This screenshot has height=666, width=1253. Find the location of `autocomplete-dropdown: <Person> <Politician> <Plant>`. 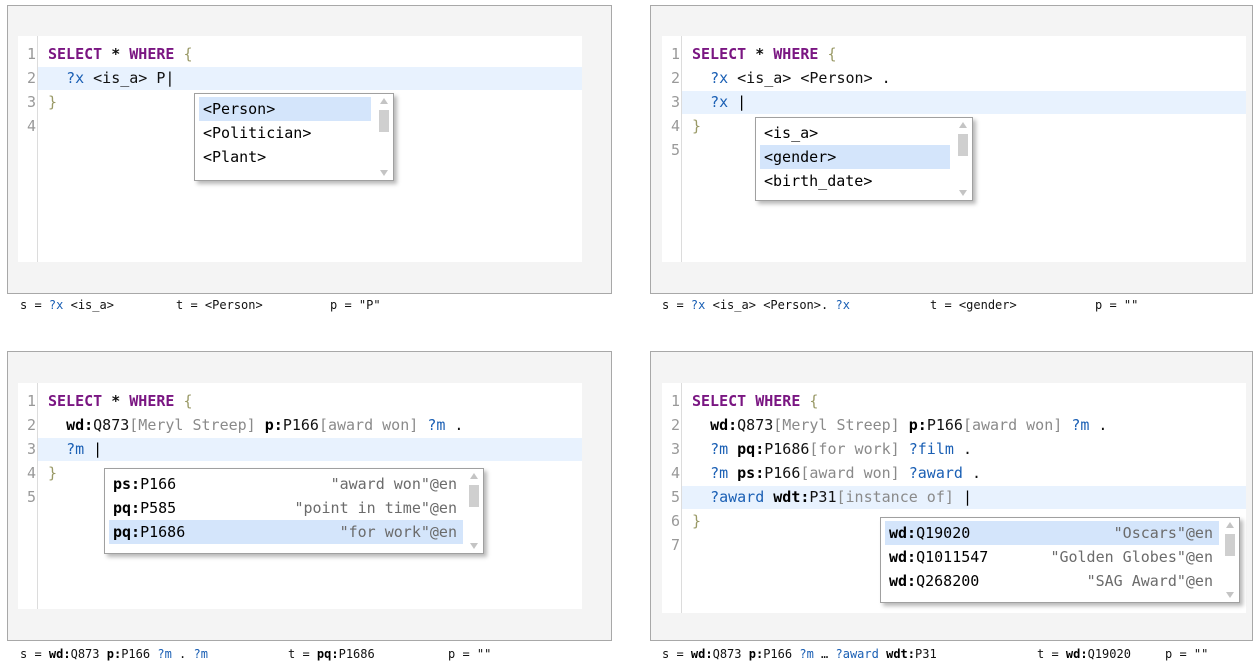

autocomplete-dropdown: <Person> <Politician> <Plant> is located at coordinates (294, 137).